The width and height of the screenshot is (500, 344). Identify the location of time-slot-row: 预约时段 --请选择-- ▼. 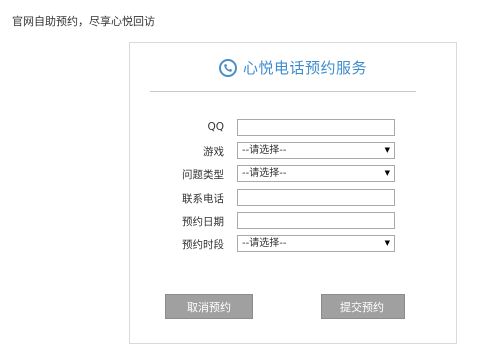
(293, 244).